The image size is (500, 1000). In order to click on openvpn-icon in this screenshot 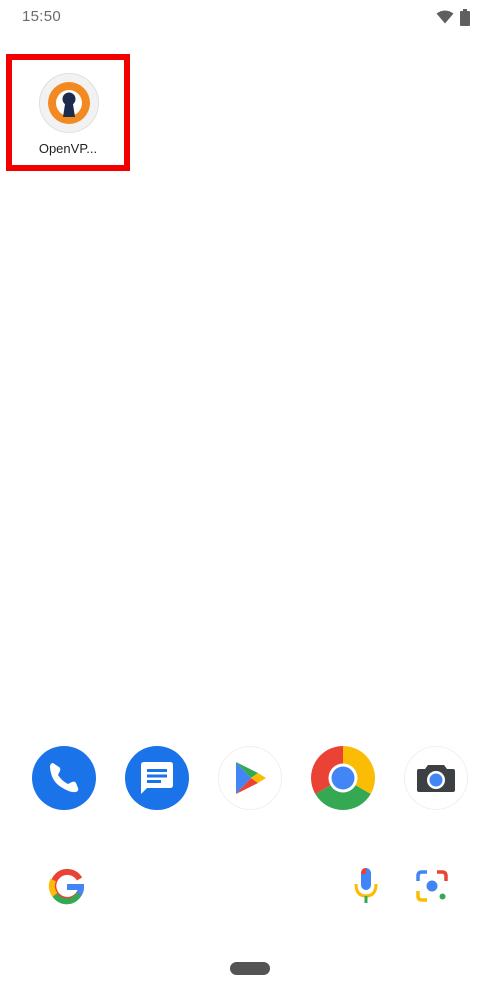, I will do `click(69, 103)`.